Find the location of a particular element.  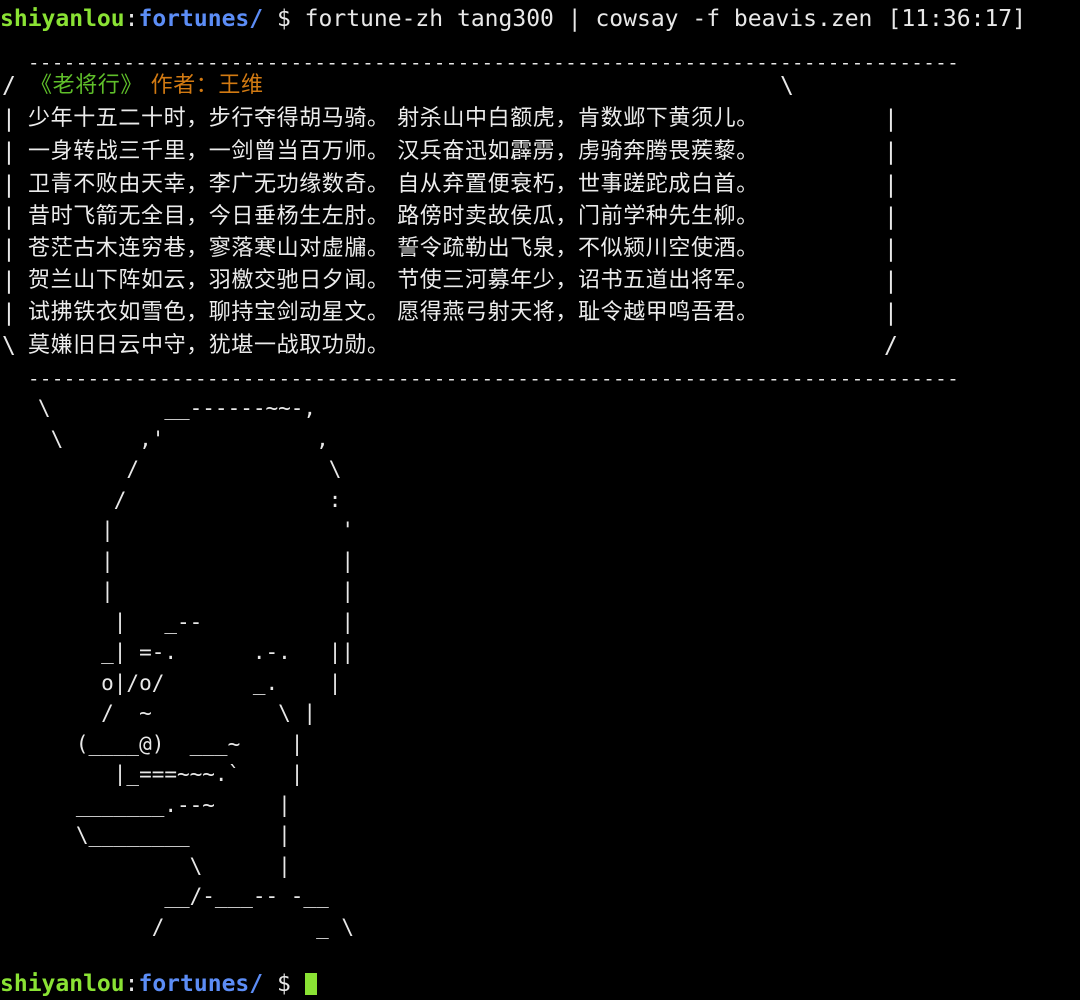

bottom-prompt-line: shiyanlou:fortunes/ $ is located at coordinates (158, 984).